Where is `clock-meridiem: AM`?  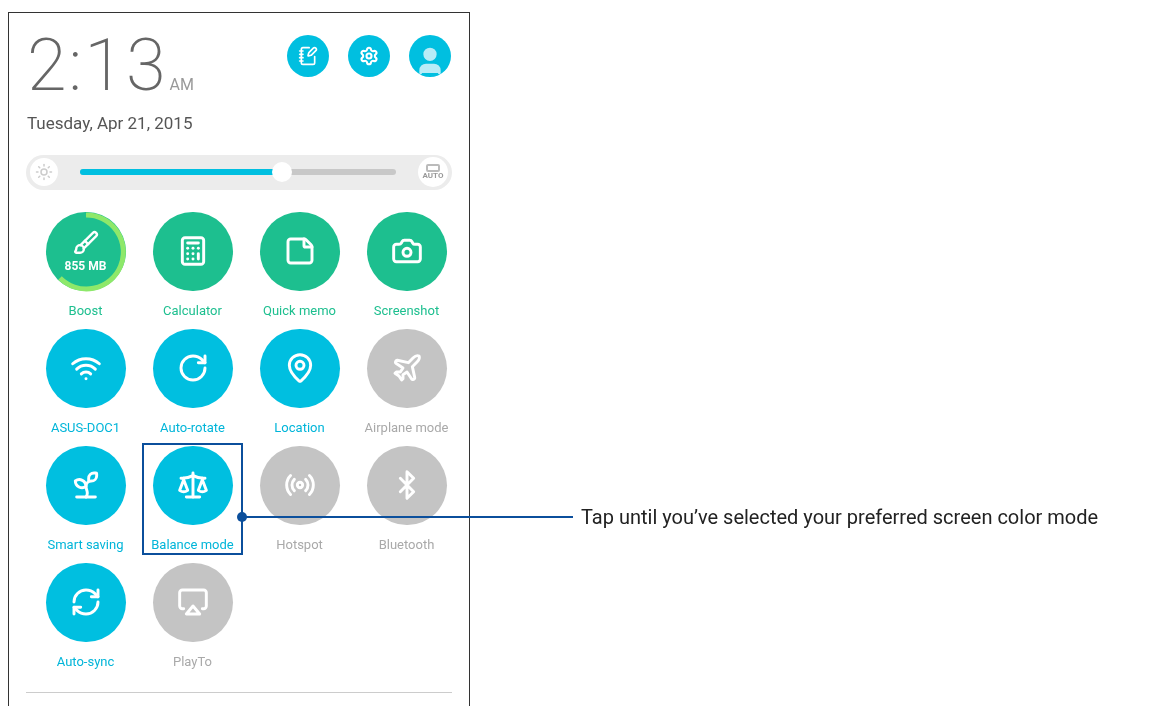
clock-meridiem: AM is located at coordinates (181, 85).